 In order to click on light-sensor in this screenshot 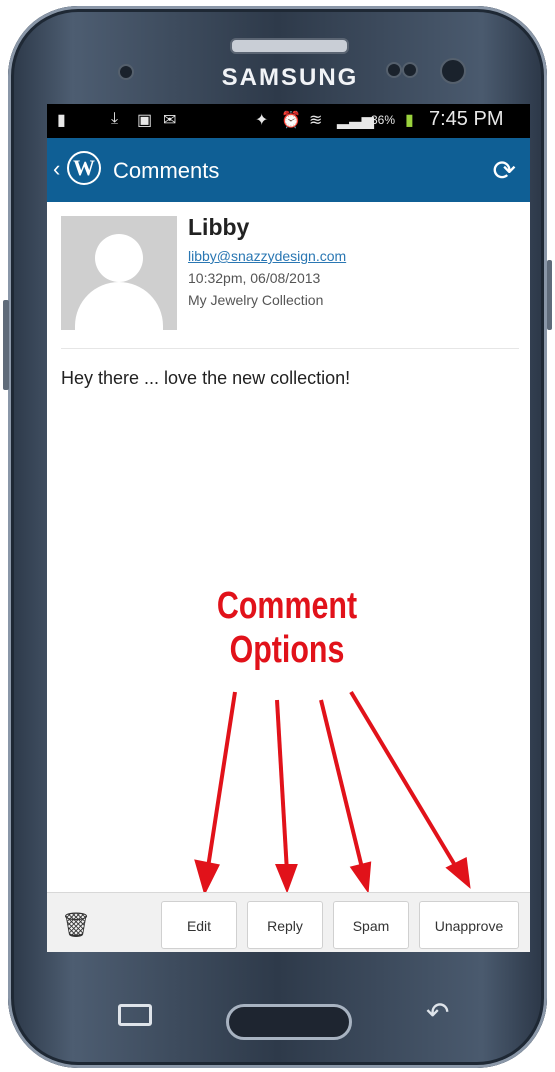, I will do `click(126, 72)`.